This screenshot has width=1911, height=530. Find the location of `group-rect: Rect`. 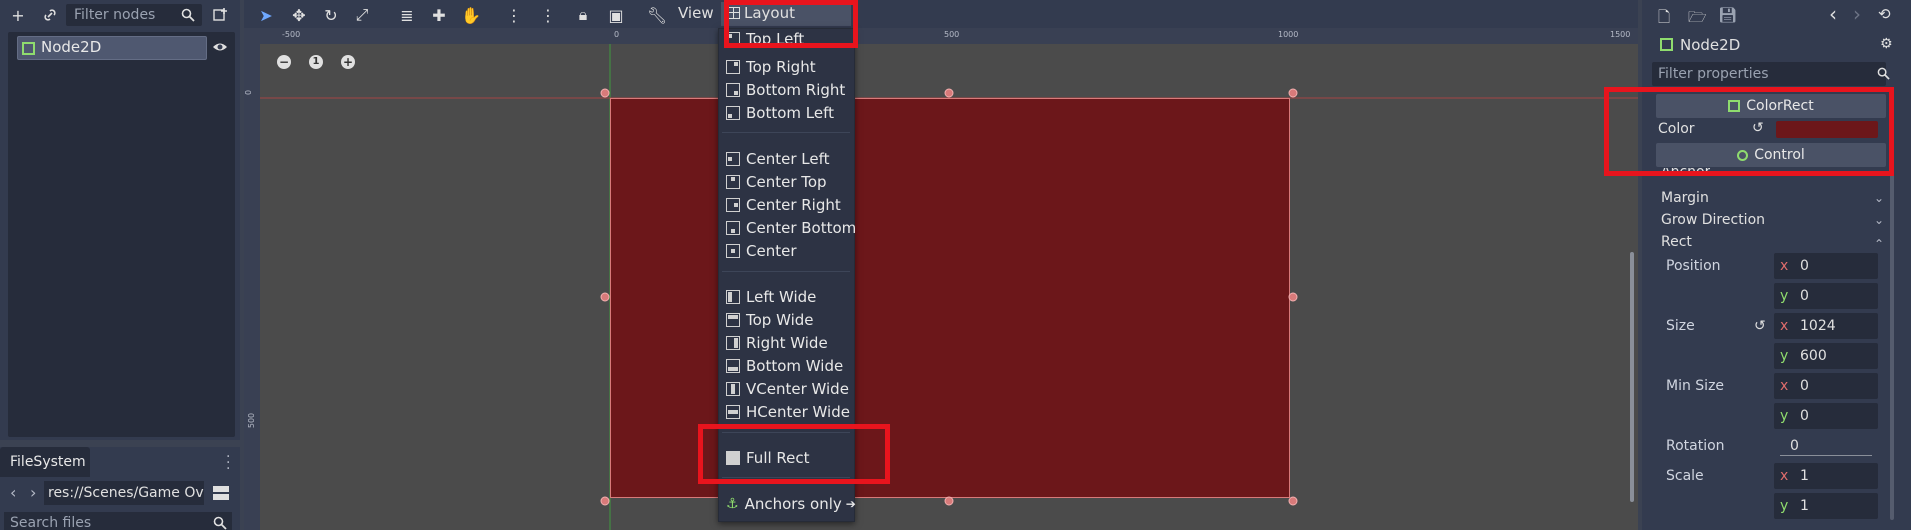

group-rect: Rect is located at coordinates (1676, 242).